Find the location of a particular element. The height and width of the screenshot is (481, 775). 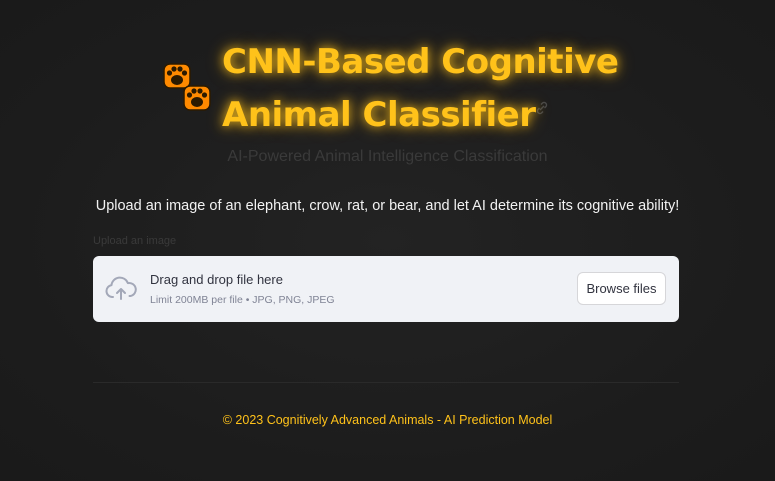

footer-divider is located at coordinates (386, 382).